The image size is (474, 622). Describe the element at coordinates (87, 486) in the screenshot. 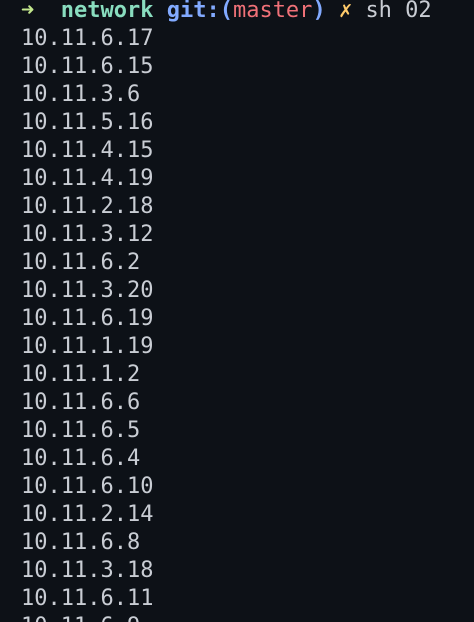

I see `output-line: 10.11.6.10` at that location.